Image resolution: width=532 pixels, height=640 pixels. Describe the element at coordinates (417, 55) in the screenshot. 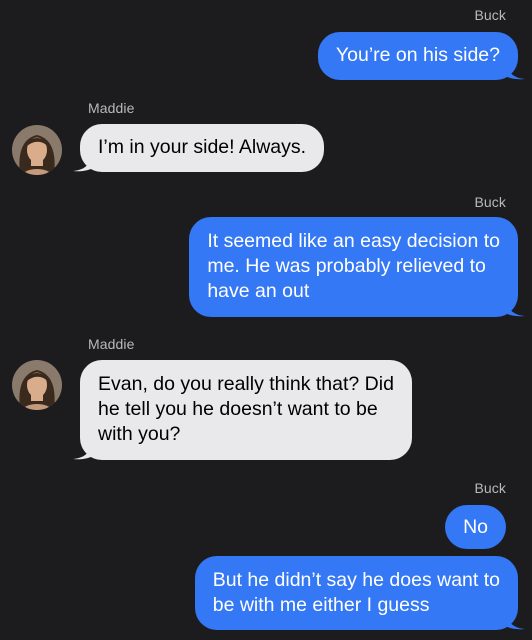

I see `message-text-line: You’re on his side?` at that location.